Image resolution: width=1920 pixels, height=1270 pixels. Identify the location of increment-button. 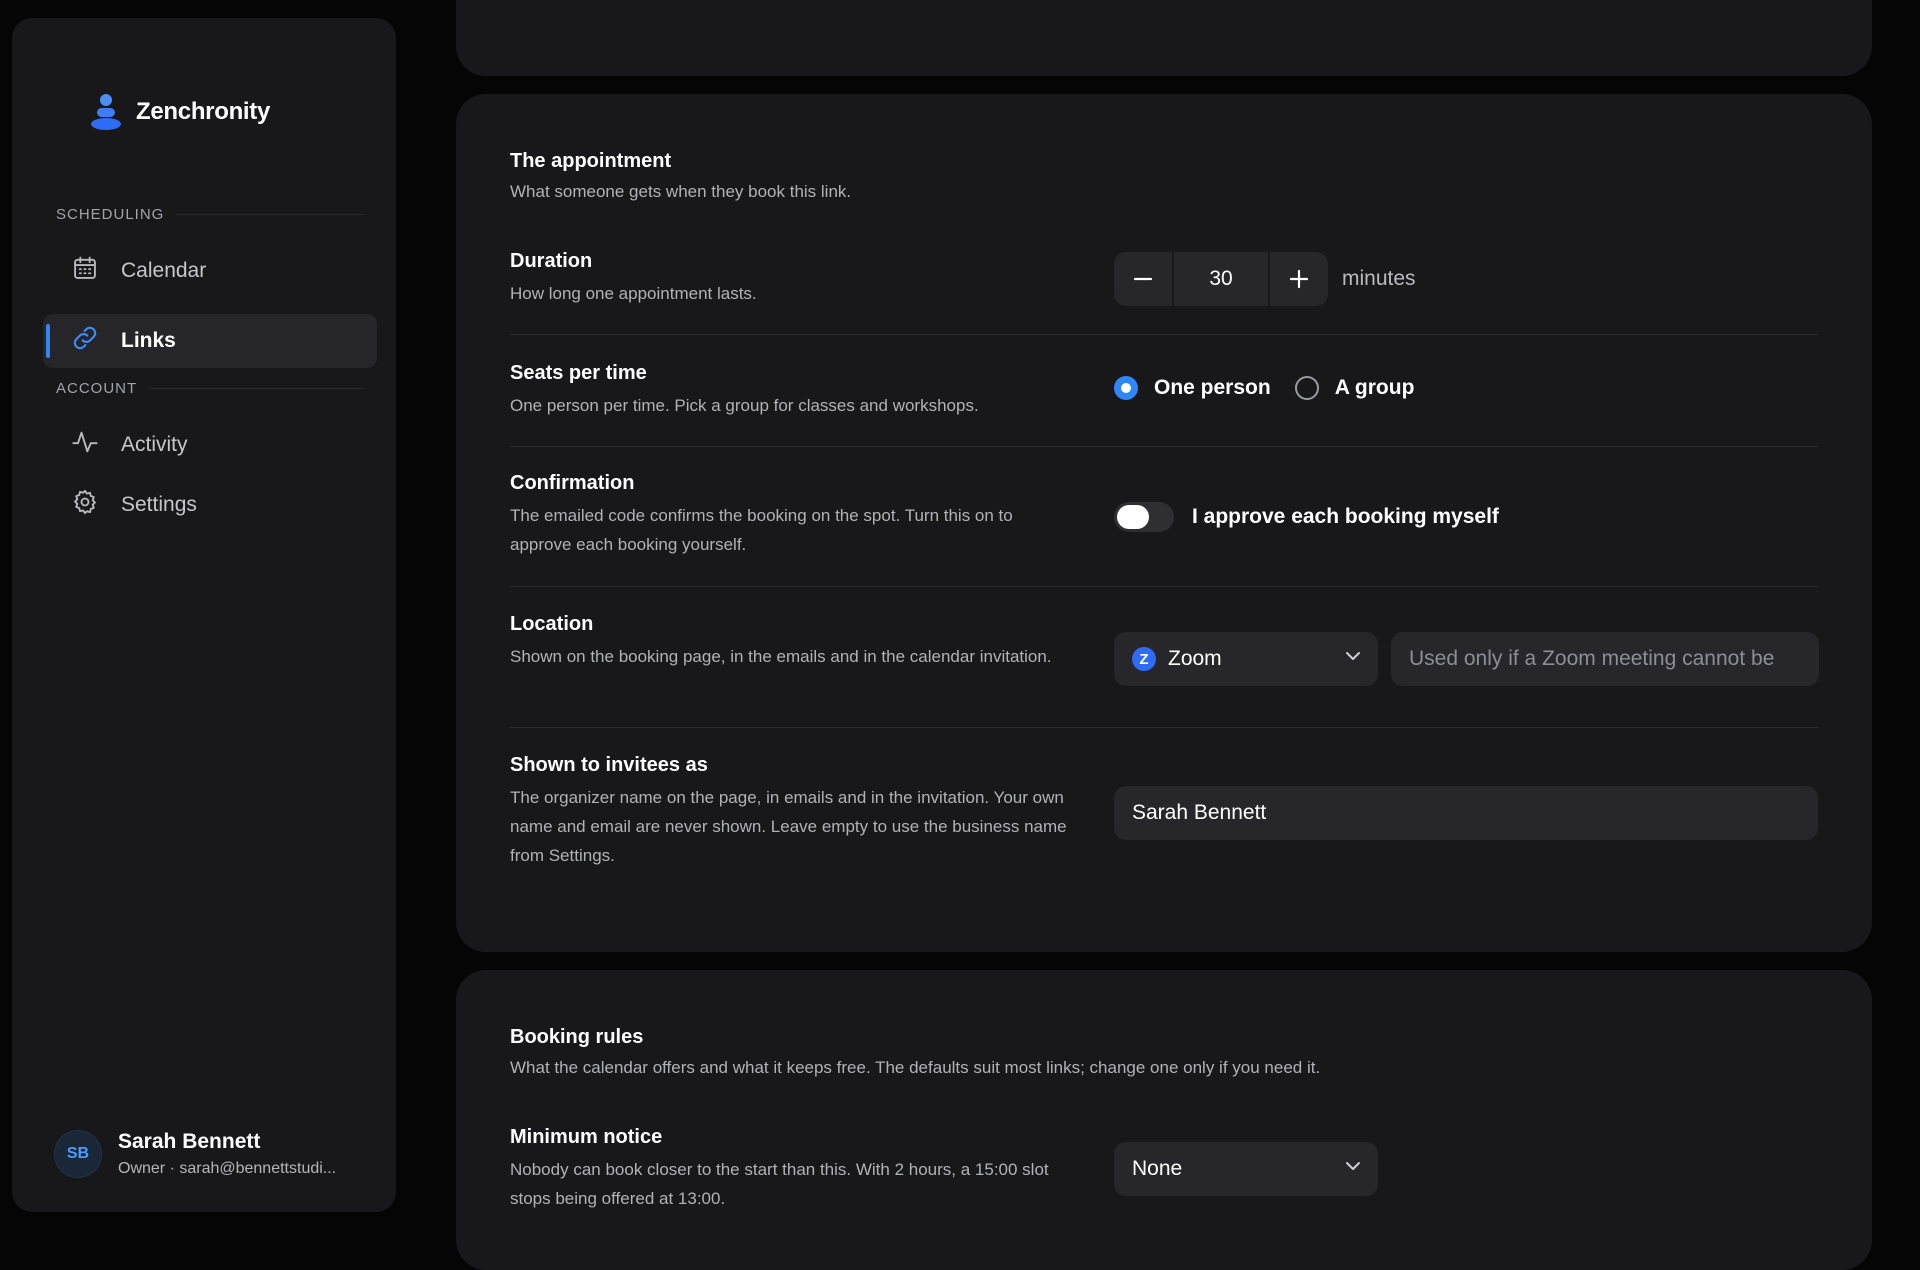
(1299, 279).